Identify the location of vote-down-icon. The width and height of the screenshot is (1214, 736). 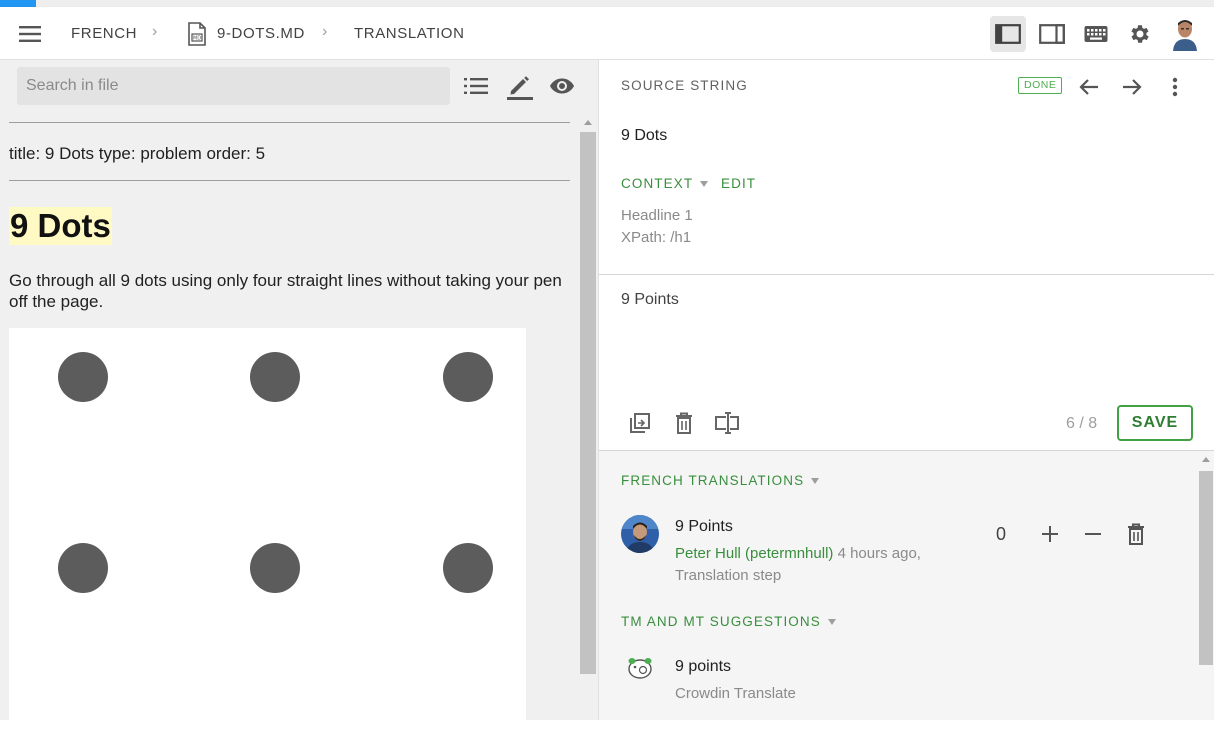
(1093, 534).